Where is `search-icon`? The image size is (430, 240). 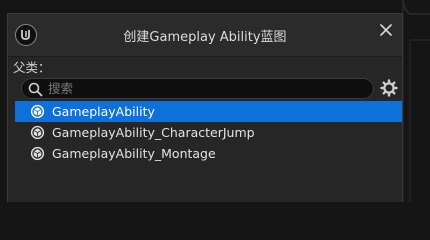
search-icon is located at coordinates (35, 91).